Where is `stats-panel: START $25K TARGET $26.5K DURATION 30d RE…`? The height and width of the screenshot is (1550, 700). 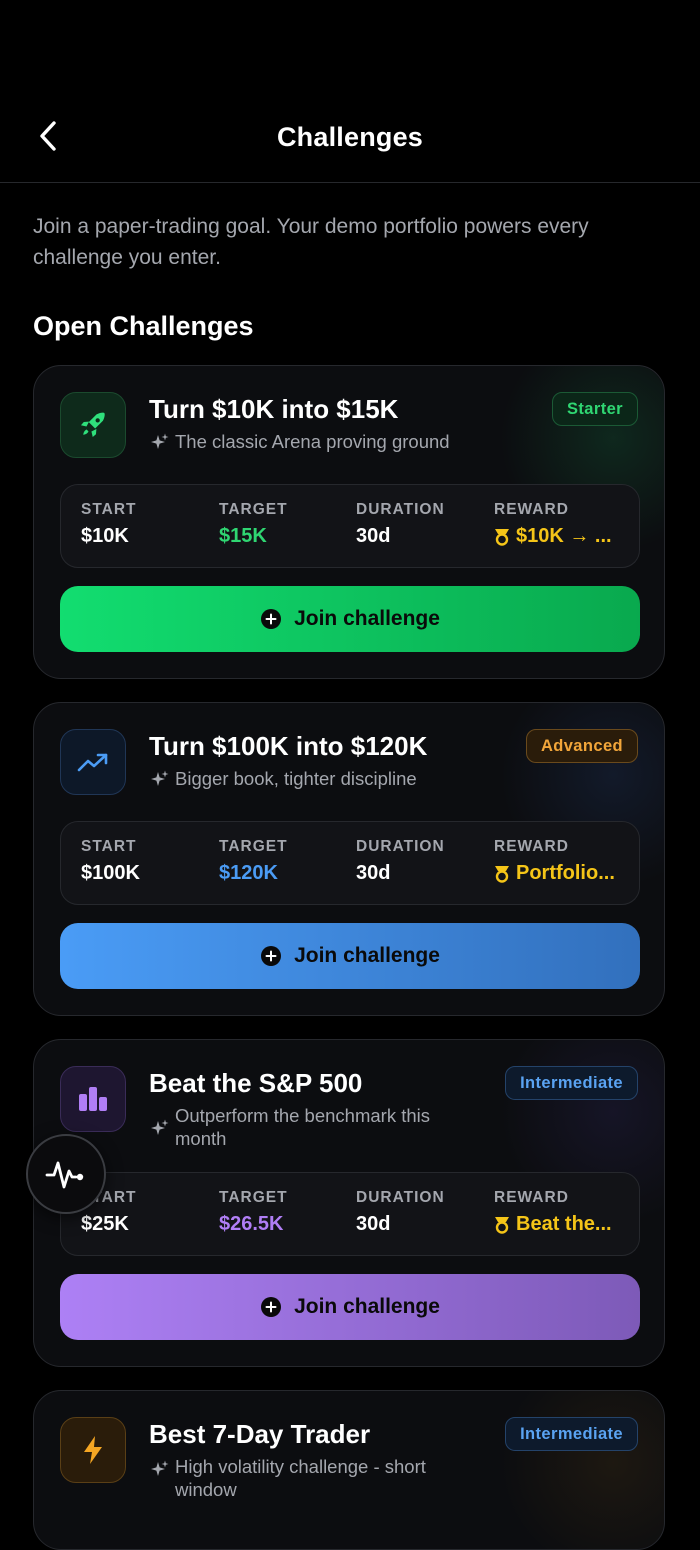 stats-panel: START $25K TARGET $26.5K DURATION 30d RE… is located at coordinates (350, 1214).